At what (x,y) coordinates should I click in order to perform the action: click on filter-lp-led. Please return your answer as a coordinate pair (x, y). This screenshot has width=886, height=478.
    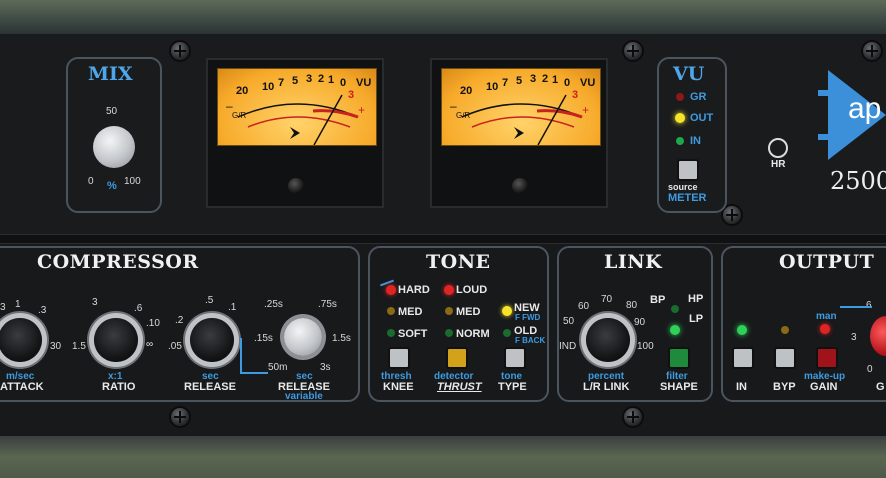
    Looking at the image, I should click on (675, 330).